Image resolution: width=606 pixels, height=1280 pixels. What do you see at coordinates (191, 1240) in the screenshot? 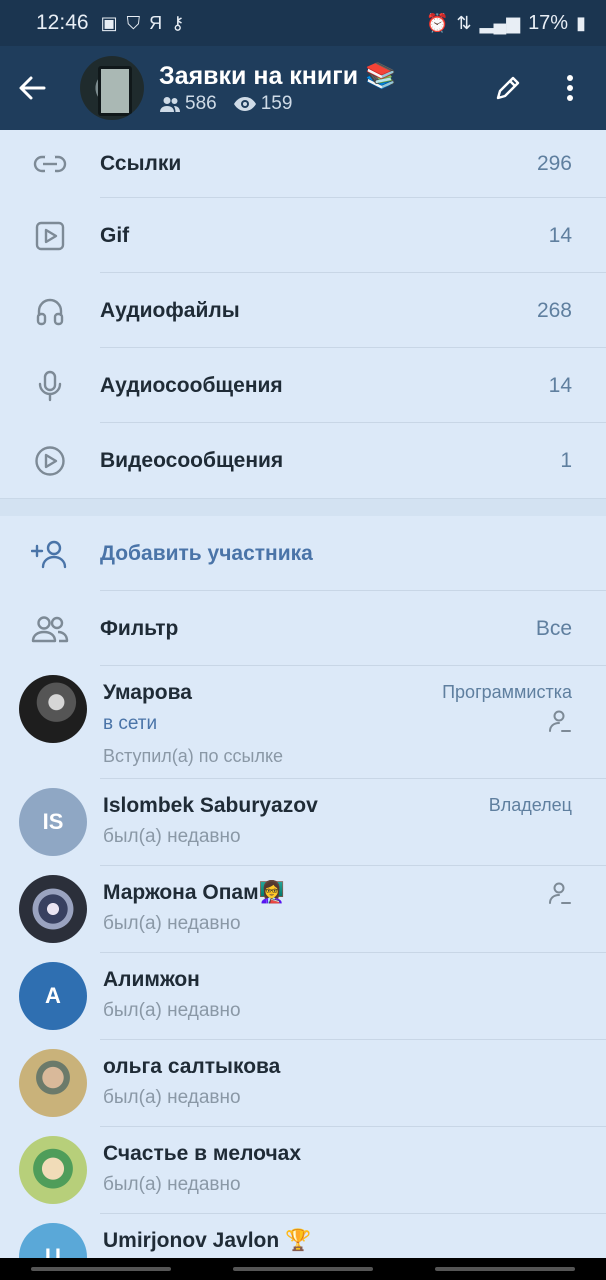
I see `member-name-text: Umirjonov Javlon` at bounding box center [191, 1240].